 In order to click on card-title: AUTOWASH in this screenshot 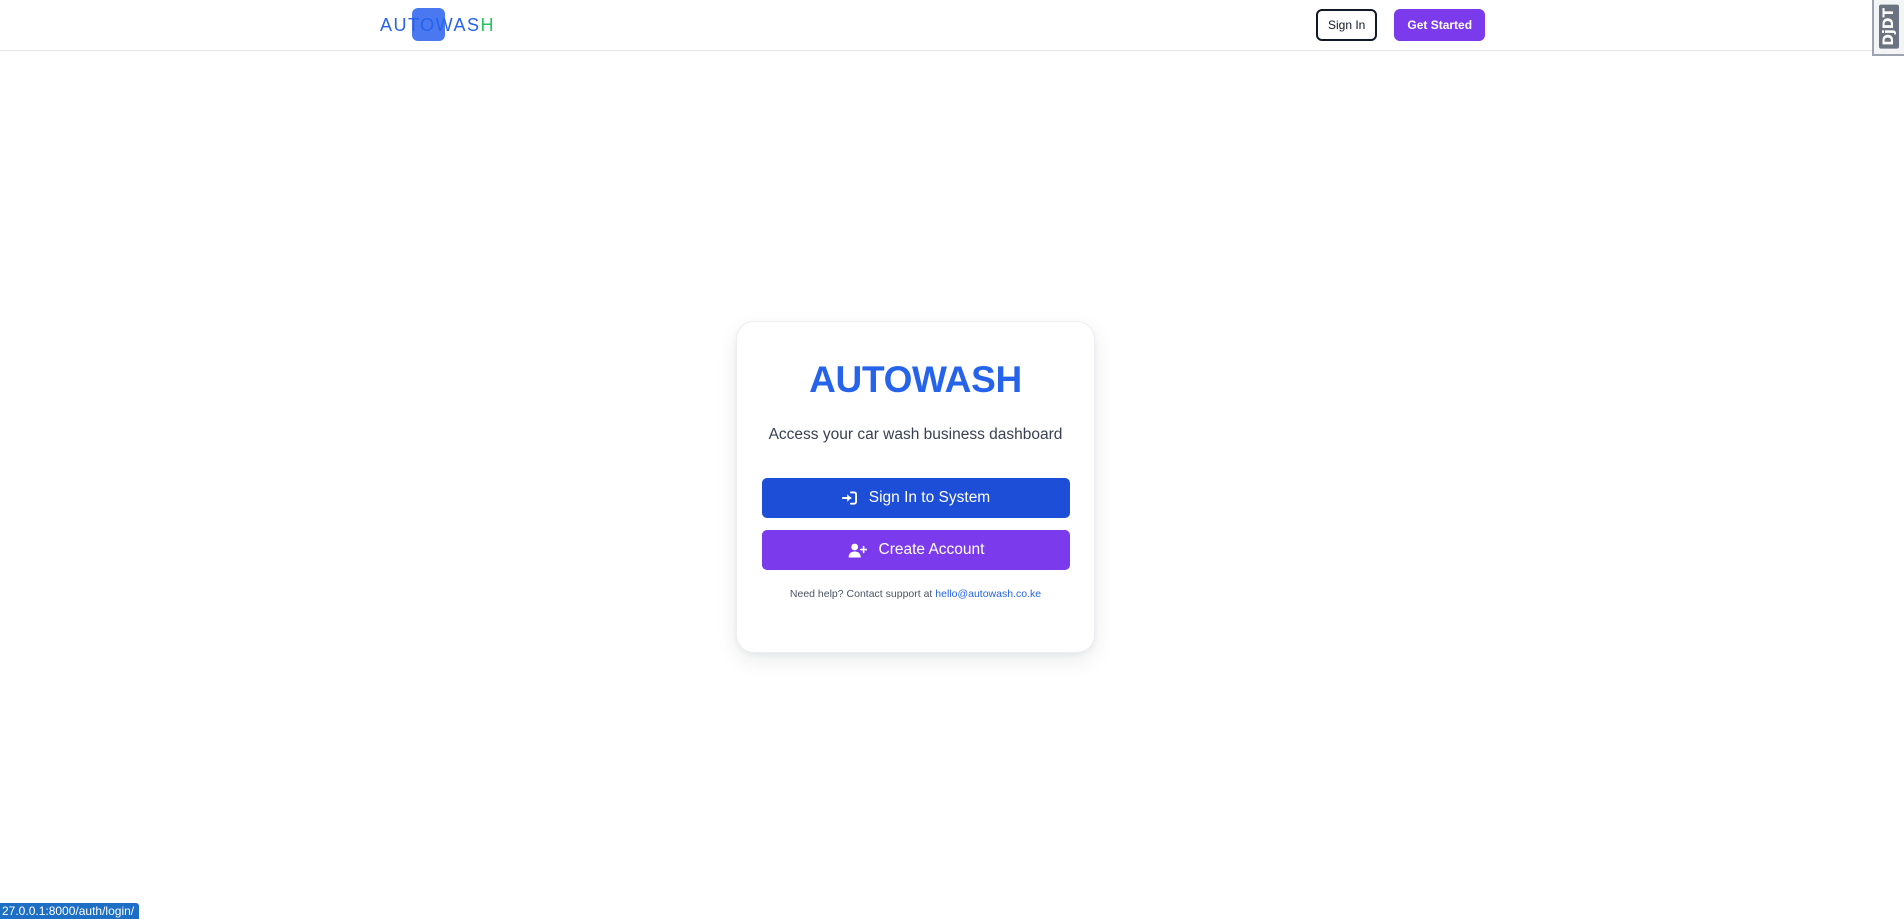, I will do `click(915, 379)`.